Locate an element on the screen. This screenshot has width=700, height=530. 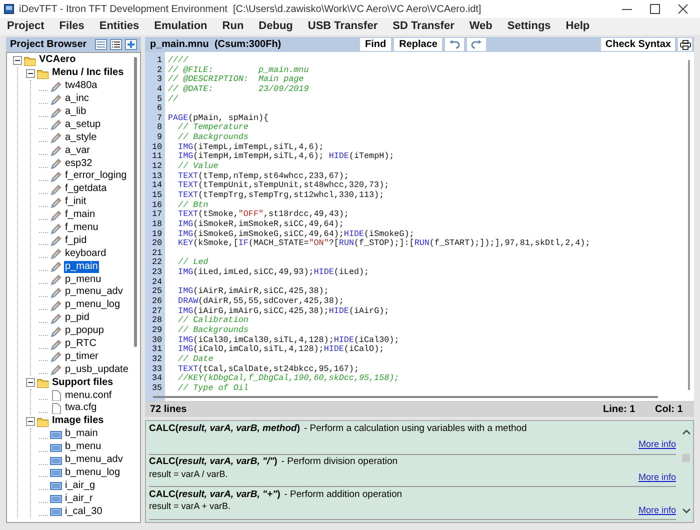
tree-item: f_main is located at coordinates (80, 215).